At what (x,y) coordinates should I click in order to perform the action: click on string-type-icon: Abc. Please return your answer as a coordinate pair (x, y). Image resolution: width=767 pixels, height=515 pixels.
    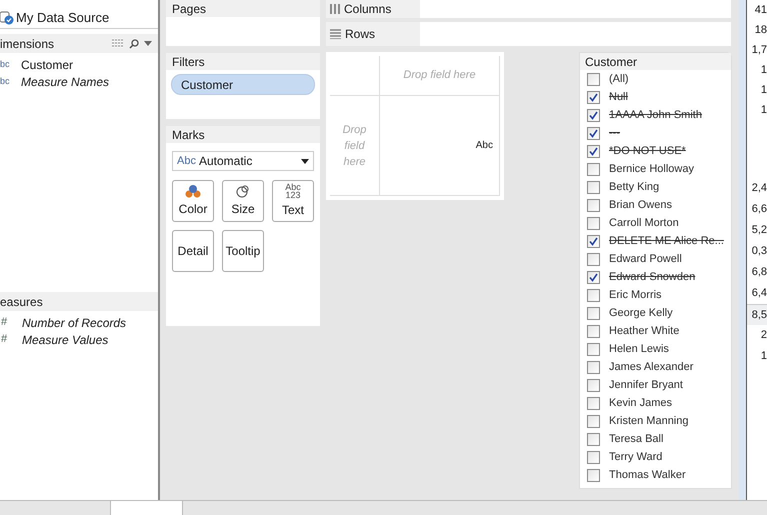
    Looking at the image, I should click on (186, 161).